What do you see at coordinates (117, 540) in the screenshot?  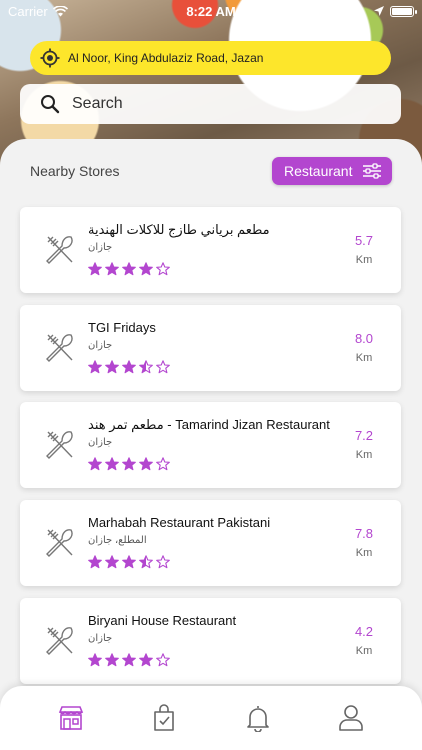 I see `store-area: المطلع، جازان` at bounding box center [117, 540].